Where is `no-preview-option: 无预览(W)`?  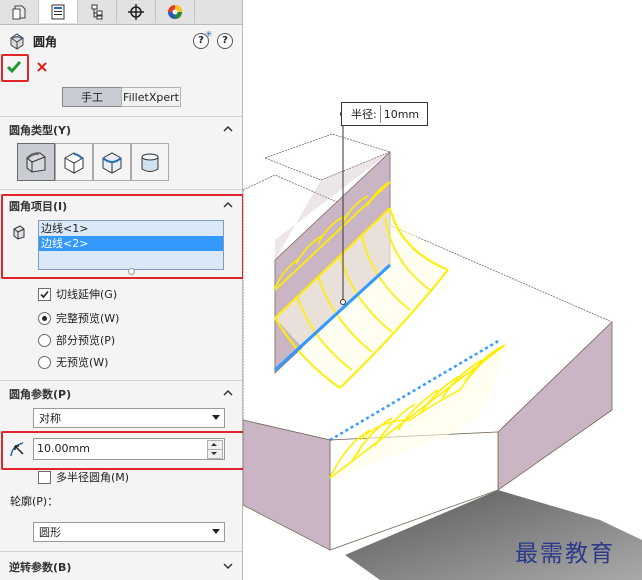 no-preview-option: 无预览(W) is located at coordinates (73, 362).